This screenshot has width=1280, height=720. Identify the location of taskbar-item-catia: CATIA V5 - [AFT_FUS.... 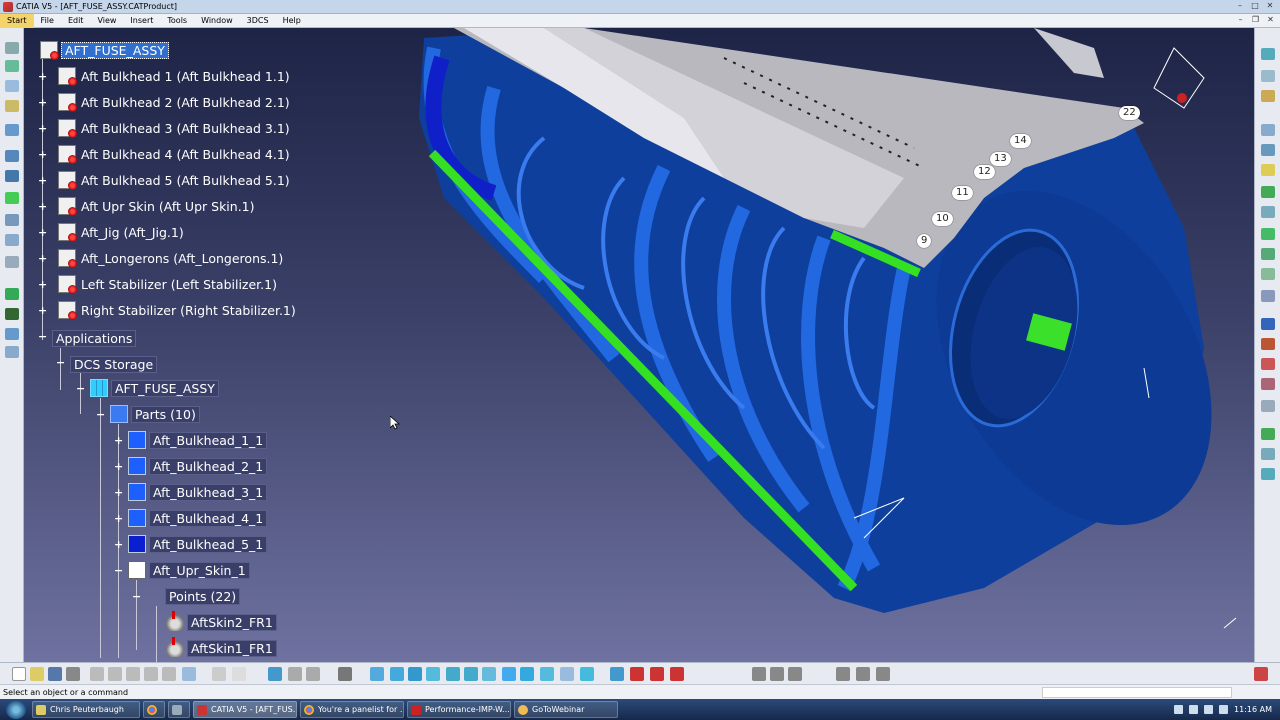
(245, 709).